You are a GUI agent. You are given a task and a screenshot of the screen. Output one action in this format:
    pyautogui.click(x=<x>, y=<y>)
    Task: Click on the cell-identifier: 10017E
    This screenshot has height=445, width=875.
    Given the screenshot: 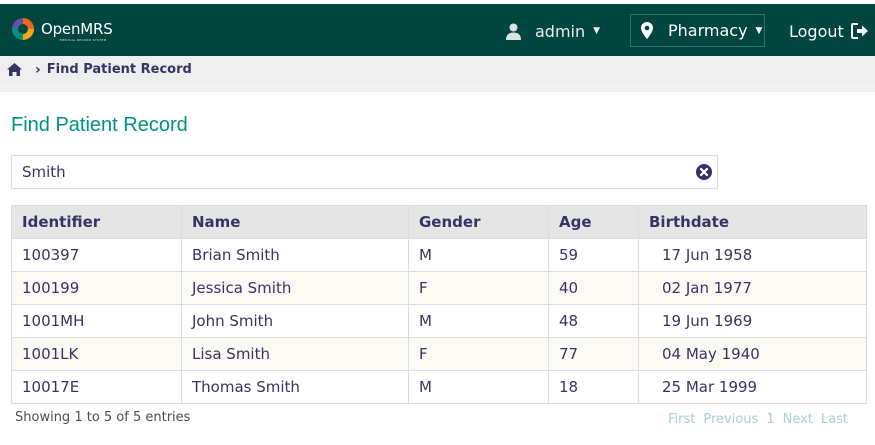 What is the action you would take?
    pyautogui.click(x=96, y=387)
    